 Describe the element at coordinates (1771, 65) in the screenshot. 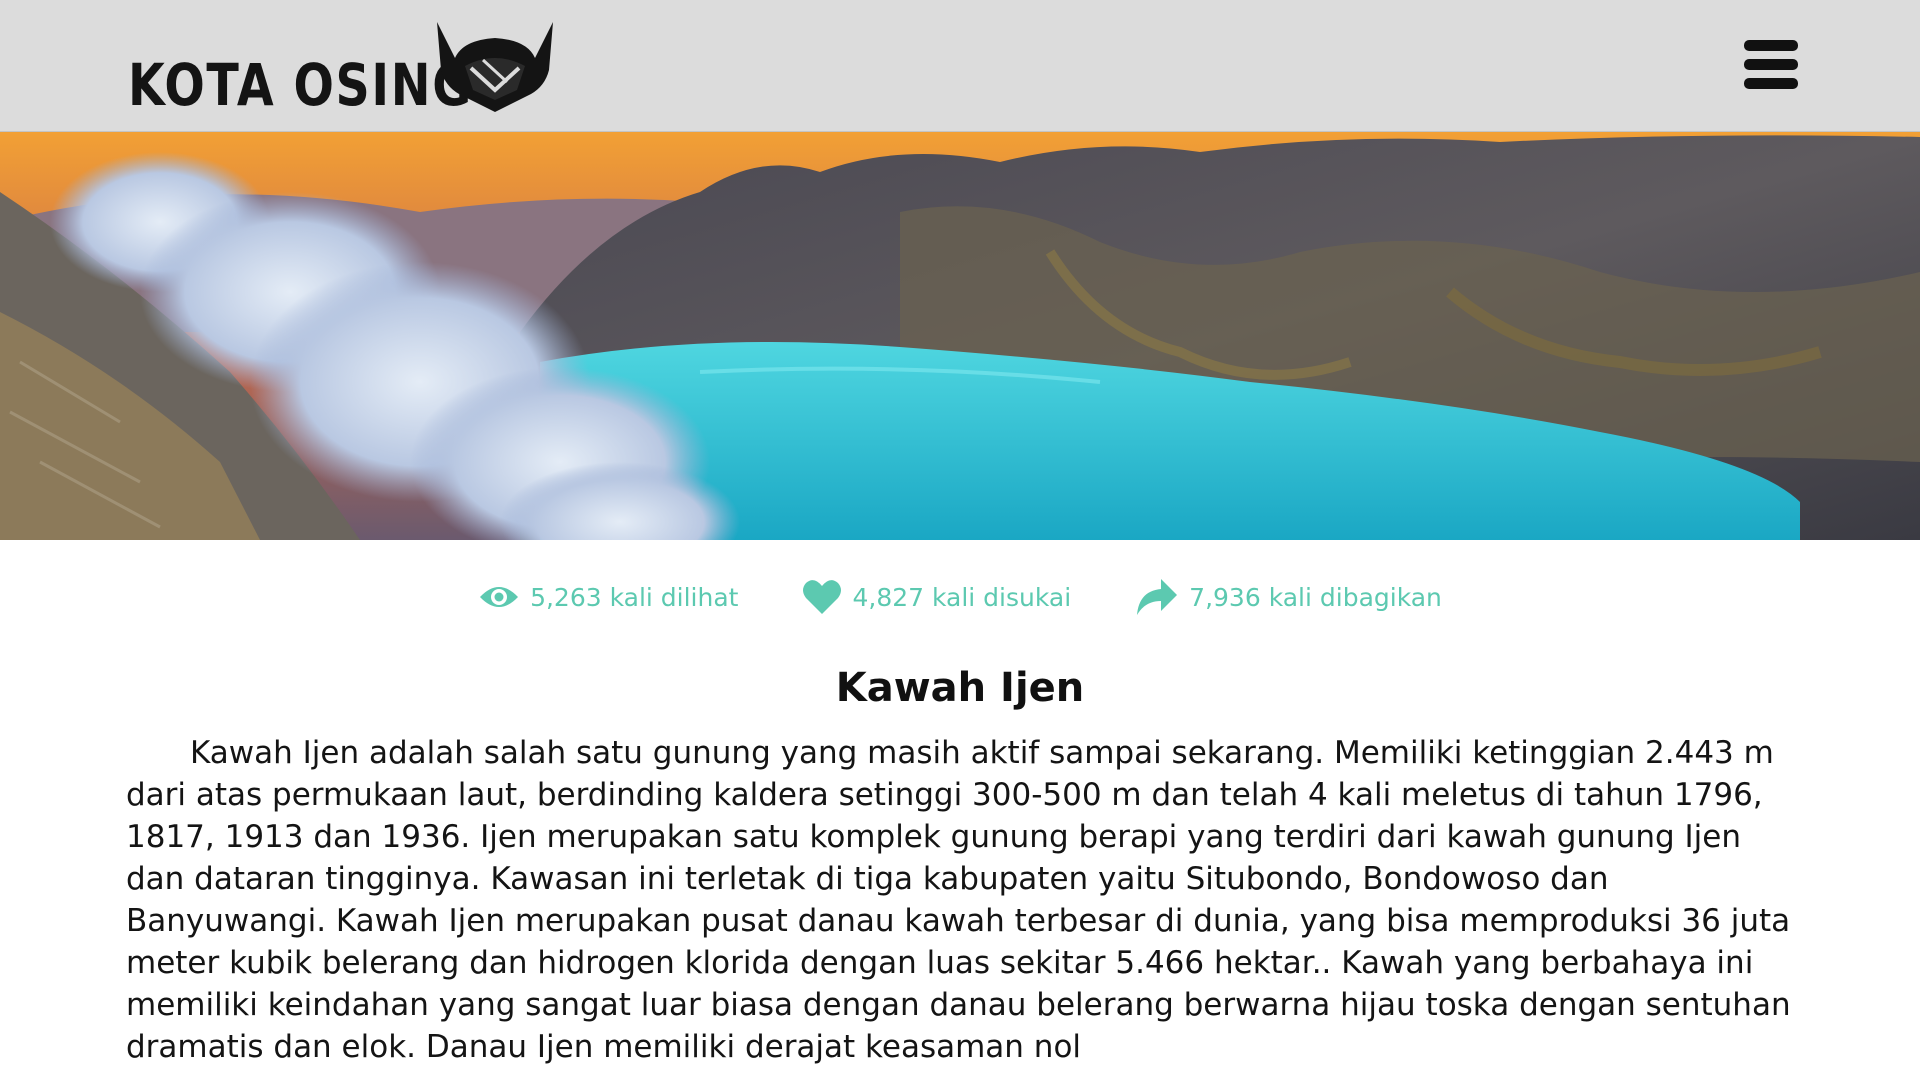

I see `hamburger-menu-icon` at that location.